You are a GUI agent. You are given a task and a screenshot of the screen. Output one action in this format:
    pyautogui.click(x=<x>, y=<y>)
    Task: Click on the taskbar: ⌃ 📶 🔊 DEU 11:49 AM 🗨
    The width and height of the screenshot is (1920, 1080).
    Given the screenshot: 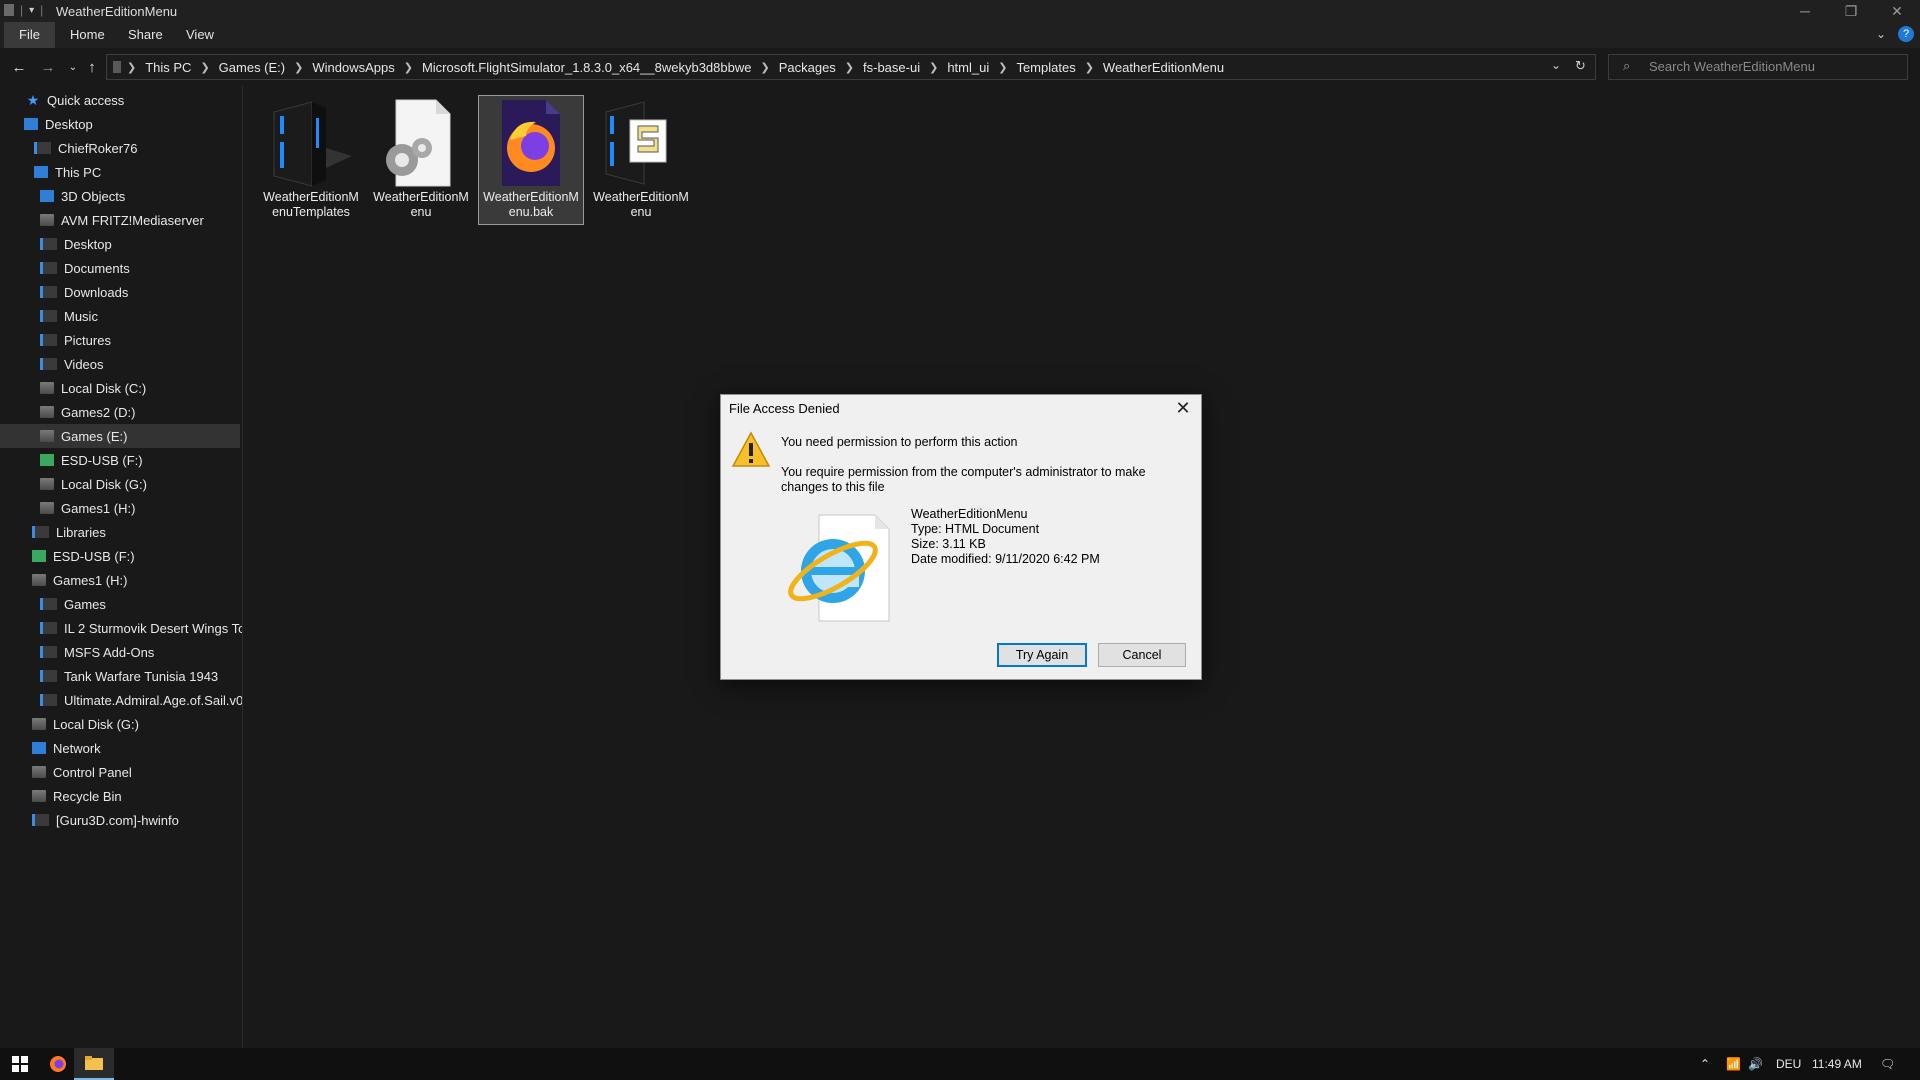 What is the action you would take?
    pyautogui.click(x=960, y=1064)
    